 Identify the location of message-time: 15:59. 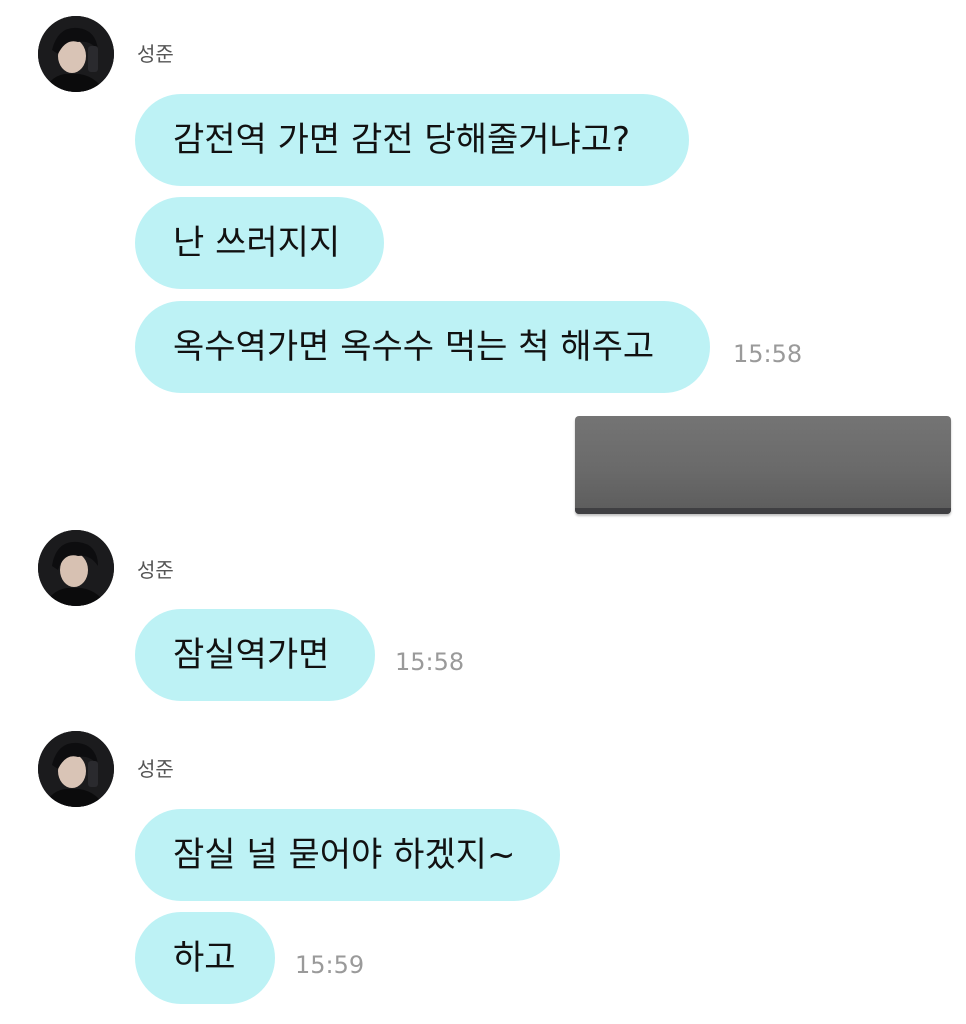
(330, 965).